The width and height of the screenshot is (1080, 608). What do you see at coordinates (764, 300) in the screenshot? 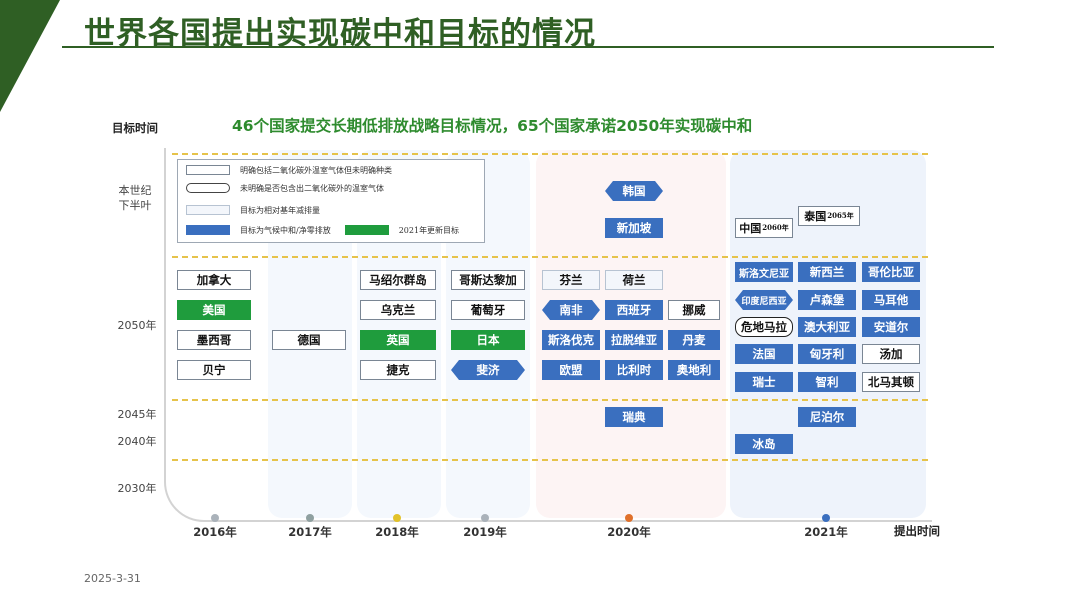
I see `country-box: 印度尼西亚` at bounding box center [764, 300].